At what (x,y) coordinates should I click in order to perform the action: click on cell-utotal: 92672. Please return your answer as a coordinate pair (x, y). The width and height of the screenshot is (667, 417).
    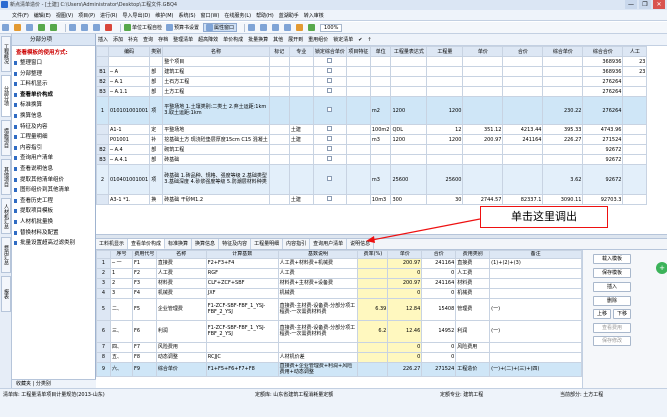
    Looking at the image, I should click on (603, 179).